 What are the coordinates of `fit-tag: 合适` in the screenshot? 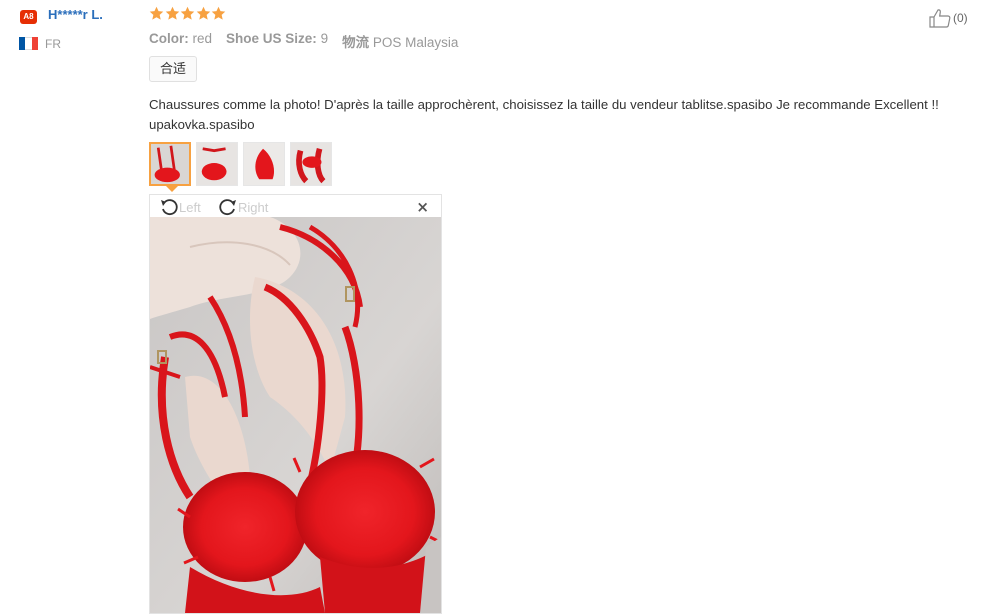 It's located at (173, 69).